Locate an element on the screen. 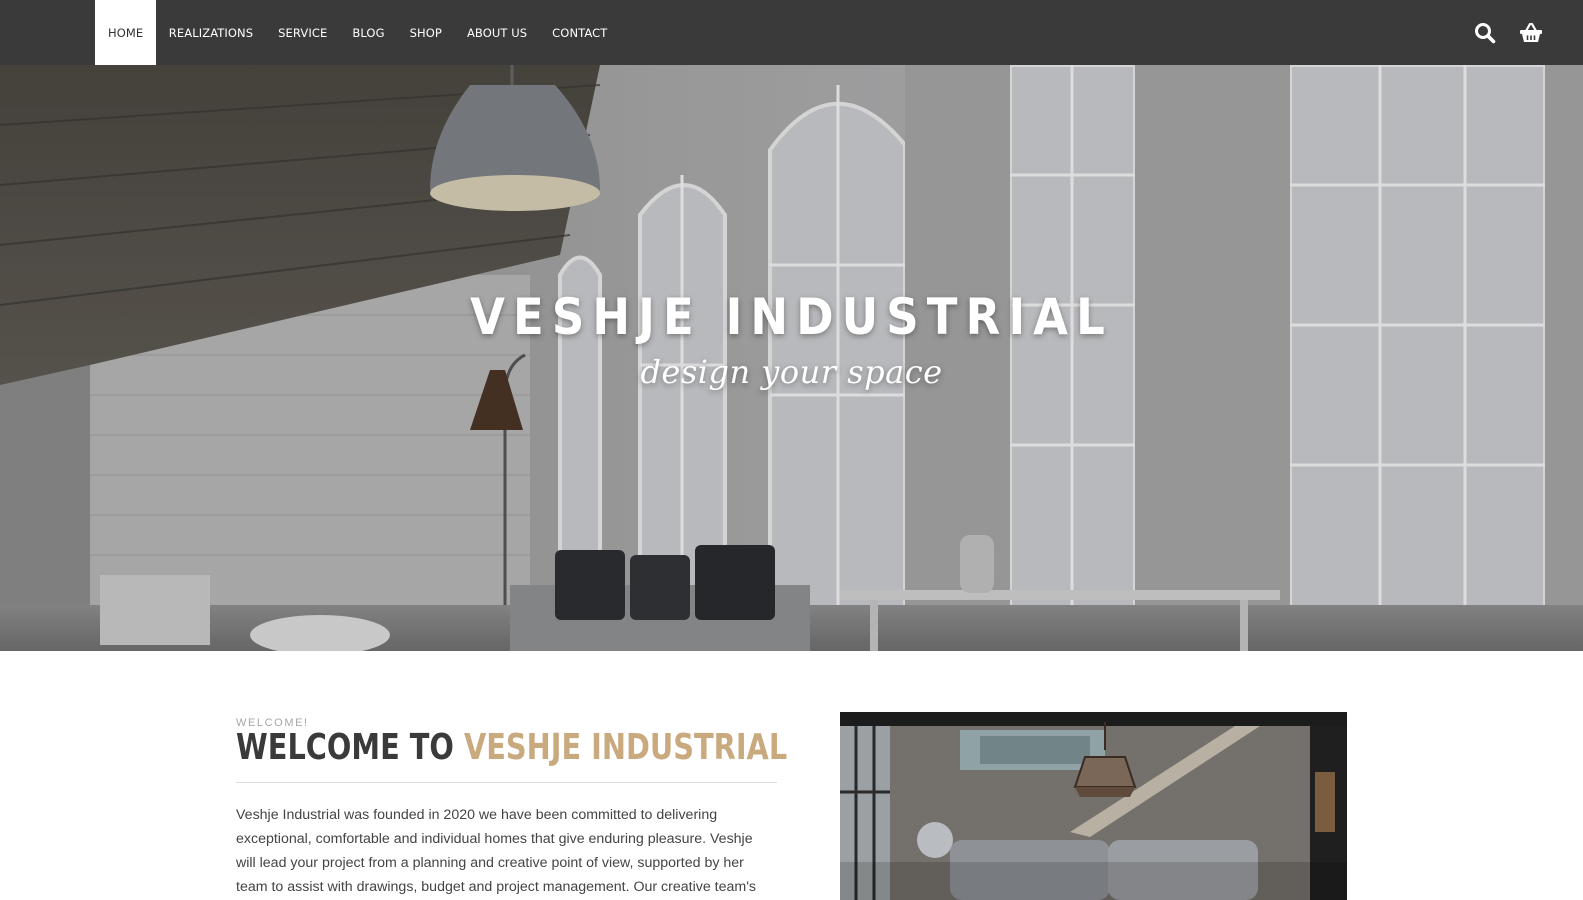 The width and height of the screenshot is (1583, 900). hero-tagline: design your space is located at coordinates (791, 372).